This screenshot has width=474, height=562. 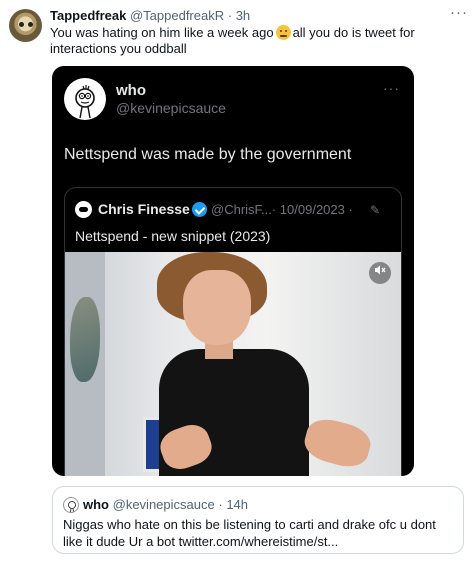 What do you see at coordinates (173, 236) in the screenshot?
I see `quoted-tweet-text: Nettspend - new snippet (2023)` at bounding box center [173, 236].